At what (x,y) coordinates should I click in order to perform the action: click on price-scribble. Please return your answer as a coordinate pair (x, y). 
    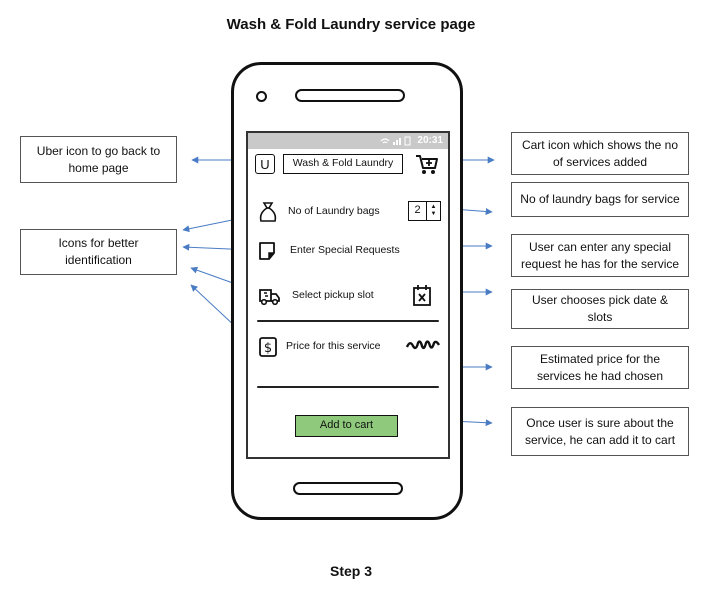
    Looking at the image, I should click on (423, 345).